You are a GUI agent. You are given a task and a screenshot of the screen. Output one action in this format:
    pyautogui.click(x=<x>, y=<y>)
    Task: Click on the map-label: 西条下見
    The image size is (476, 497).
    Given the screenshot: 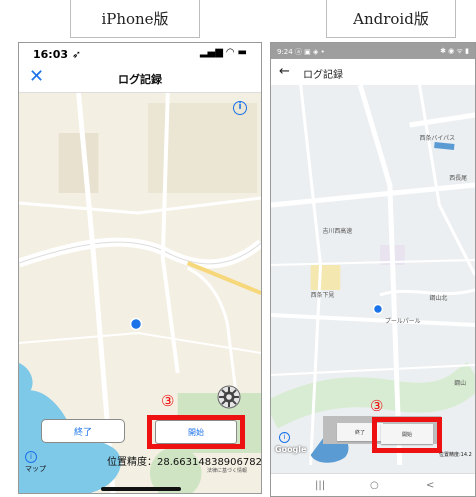 What is the action you would take?
    pyautogui.click(x=323, y=295)
    